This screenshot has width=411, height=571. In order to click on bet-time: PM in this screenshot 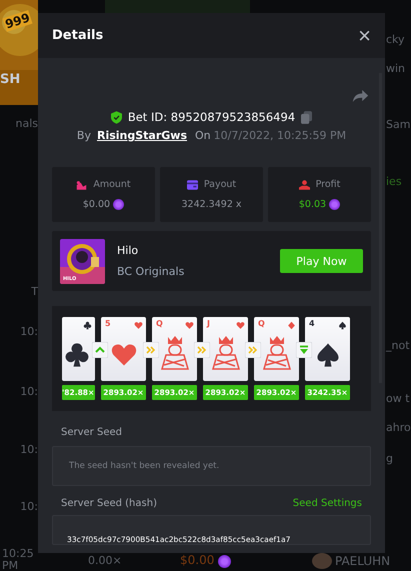, I will do `click(10, 565)`.